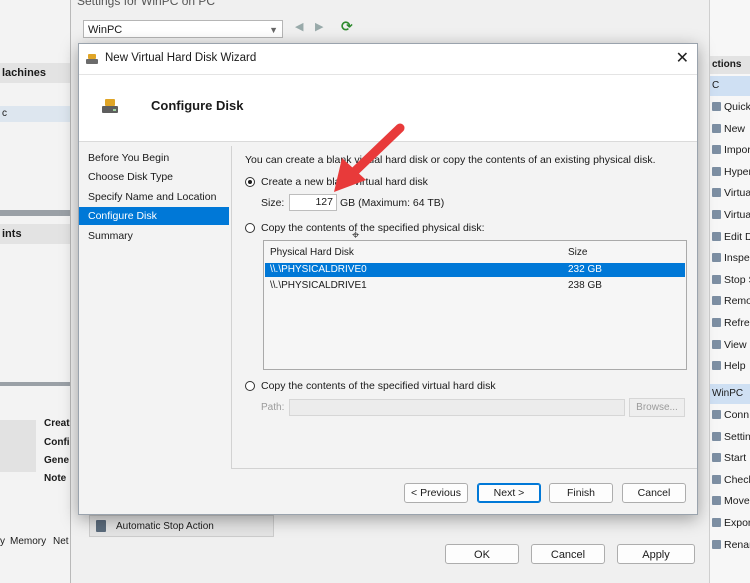  Describe the element at coordinates (388, 108) in the screenshot. I see `wizard-header: Configure Disk` at that location.